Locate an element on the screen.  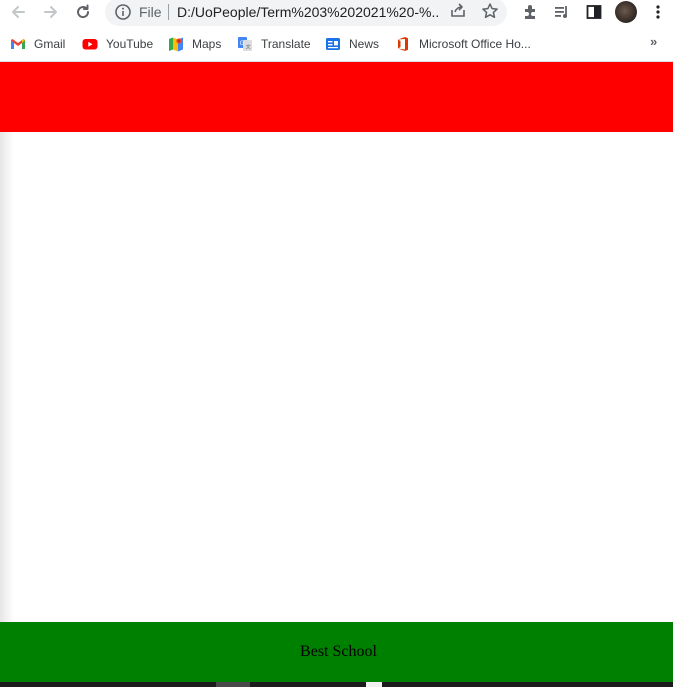
maps-icon is located at coordinates (176, 44).